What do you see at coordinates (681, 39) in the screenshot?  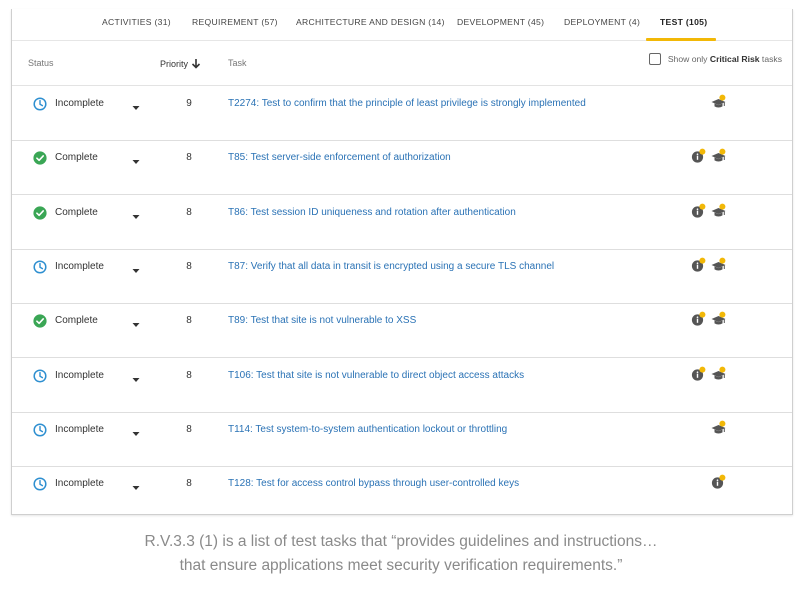 I see `active-tab-indicator` at bounding box center [681, 39].